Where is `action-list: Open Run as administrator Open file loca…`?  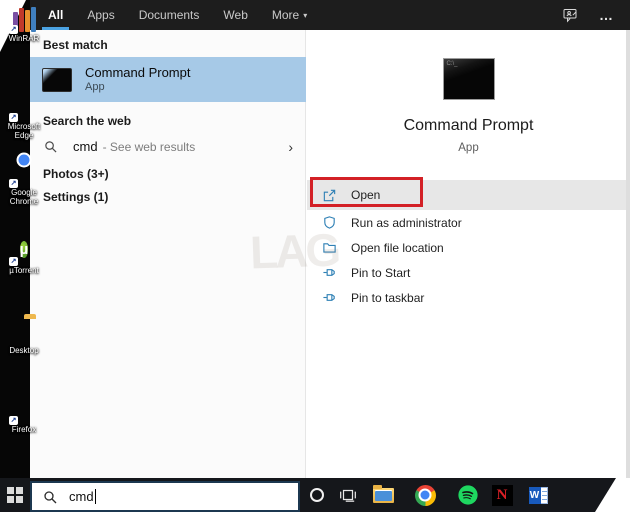
action-list: Open Run as administrator Open file loca… is located at coordinates (468, 245).